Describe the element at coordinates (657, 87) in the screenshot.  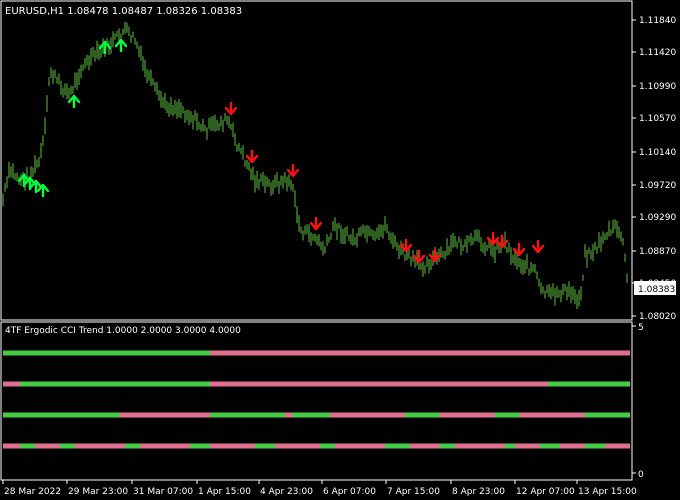
I see `price-tick-label: 1.10990` at that location.